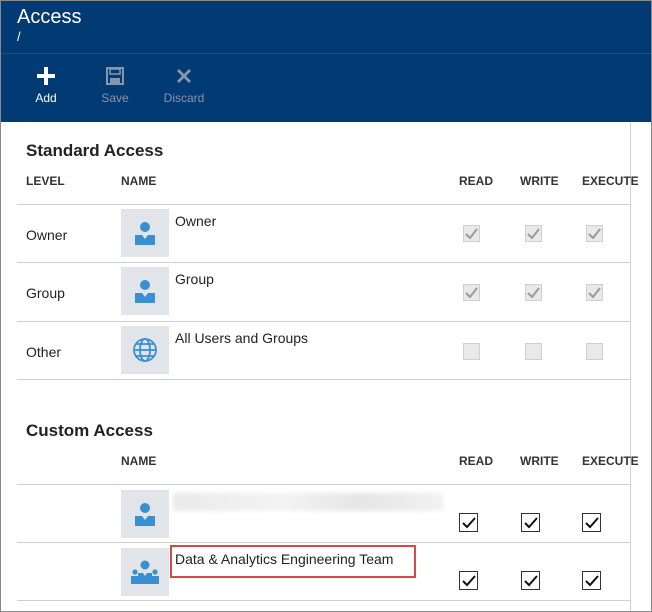 The height and width of the screenshot is (612, 652). What do you see at coordinates (323, 350) in the screenshot?
I see `table-row: Other All Users and Groups` at bounding box center [323, 350].